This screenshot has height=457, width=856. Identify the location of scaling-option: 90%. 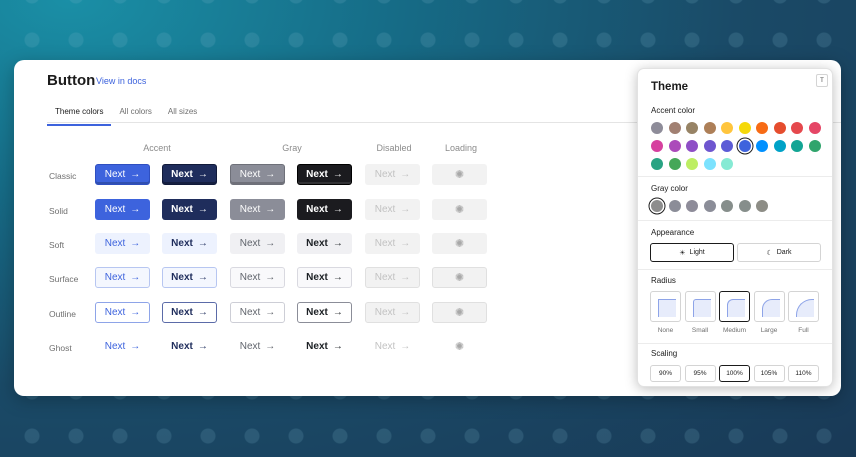
(665, 373).